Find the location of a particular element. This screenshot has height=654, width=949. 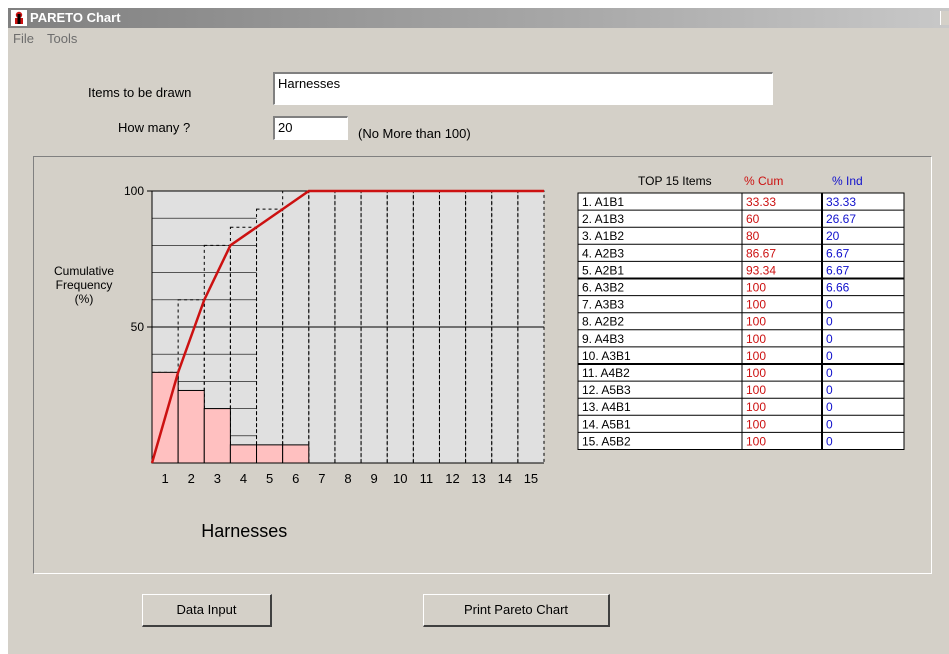

table-cell-item: 2. A1B3 is located at coordinates (603, 219).